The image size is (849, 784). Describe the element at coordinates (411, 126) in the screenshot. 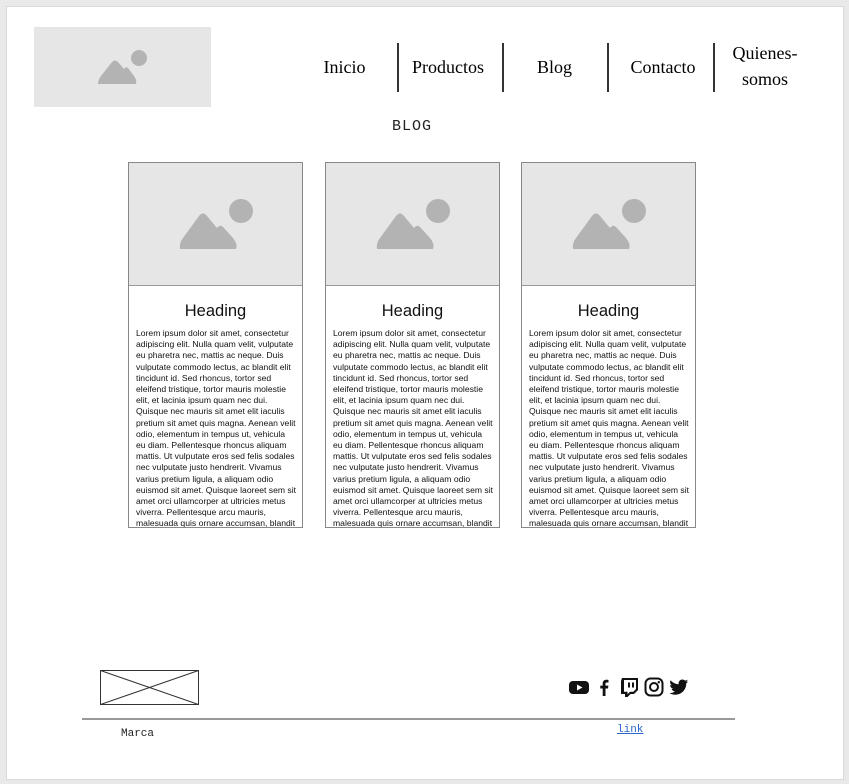

I see `blog-title: BLOG` at that location.